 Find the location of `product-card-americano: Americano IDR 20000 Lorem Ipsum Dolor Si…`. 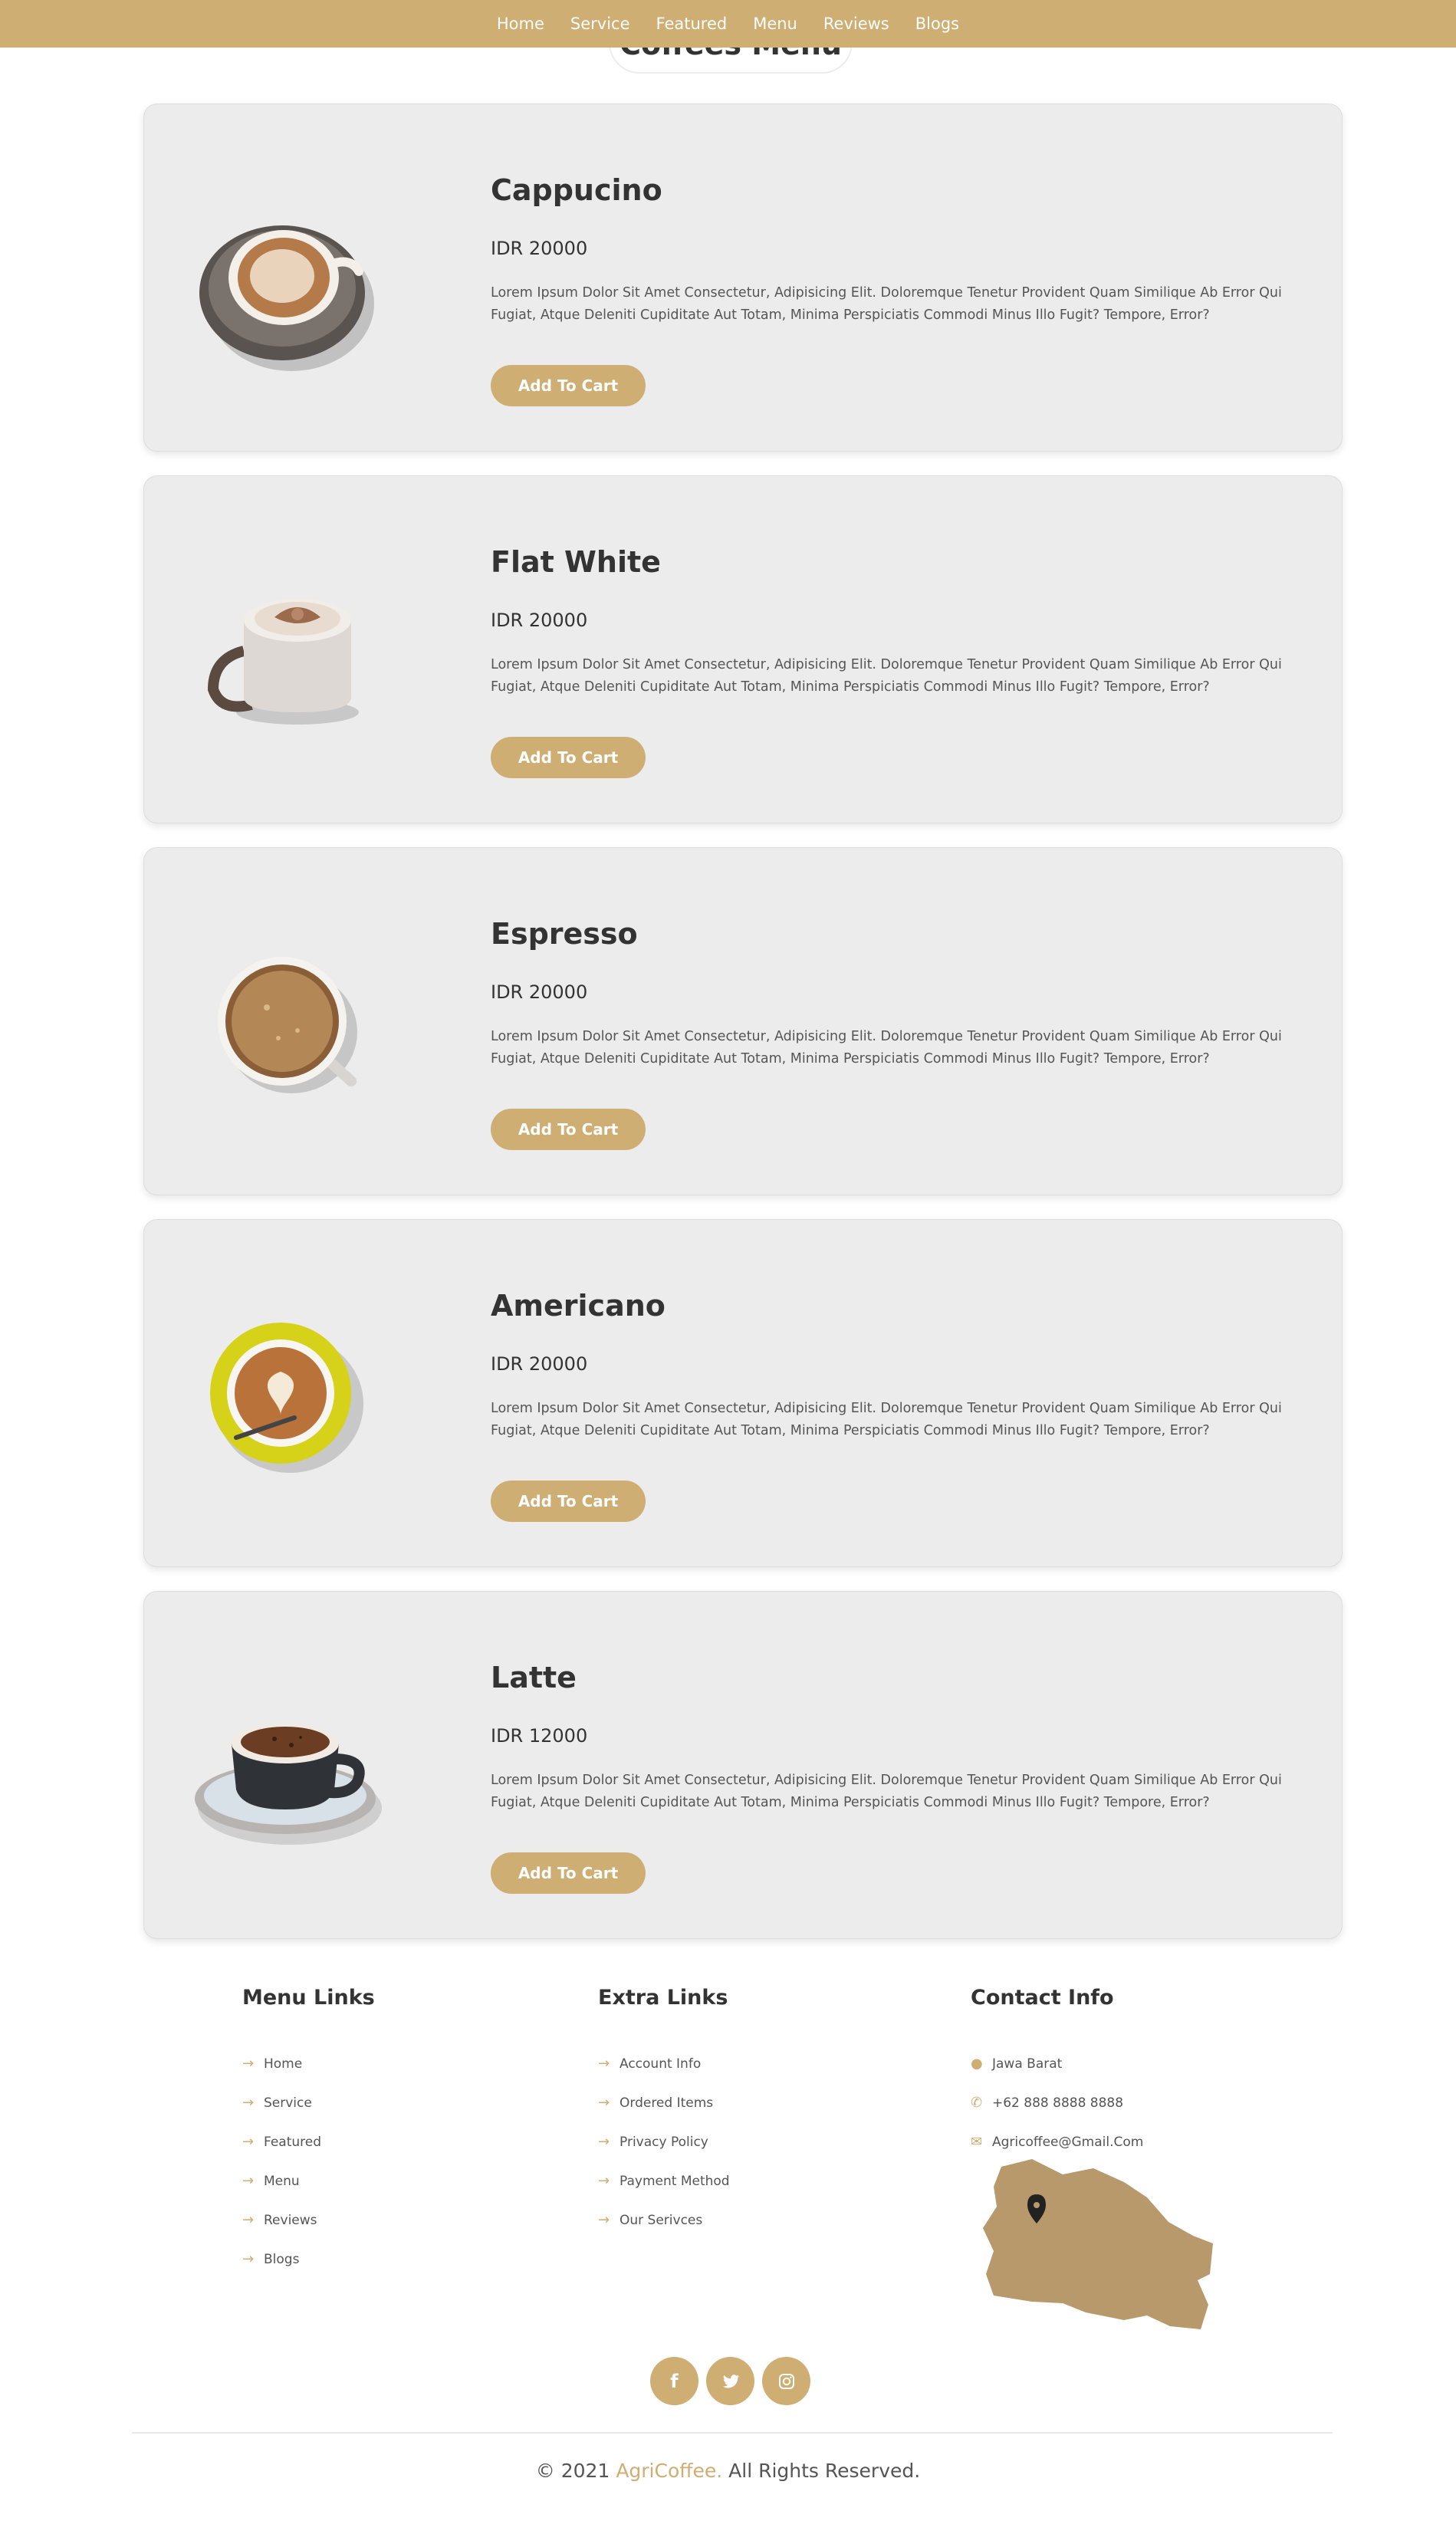

product-card-americano: Americano IDR 20000 Lorem Ipsum Dolor Si… is located at coordinates (743, 1393).